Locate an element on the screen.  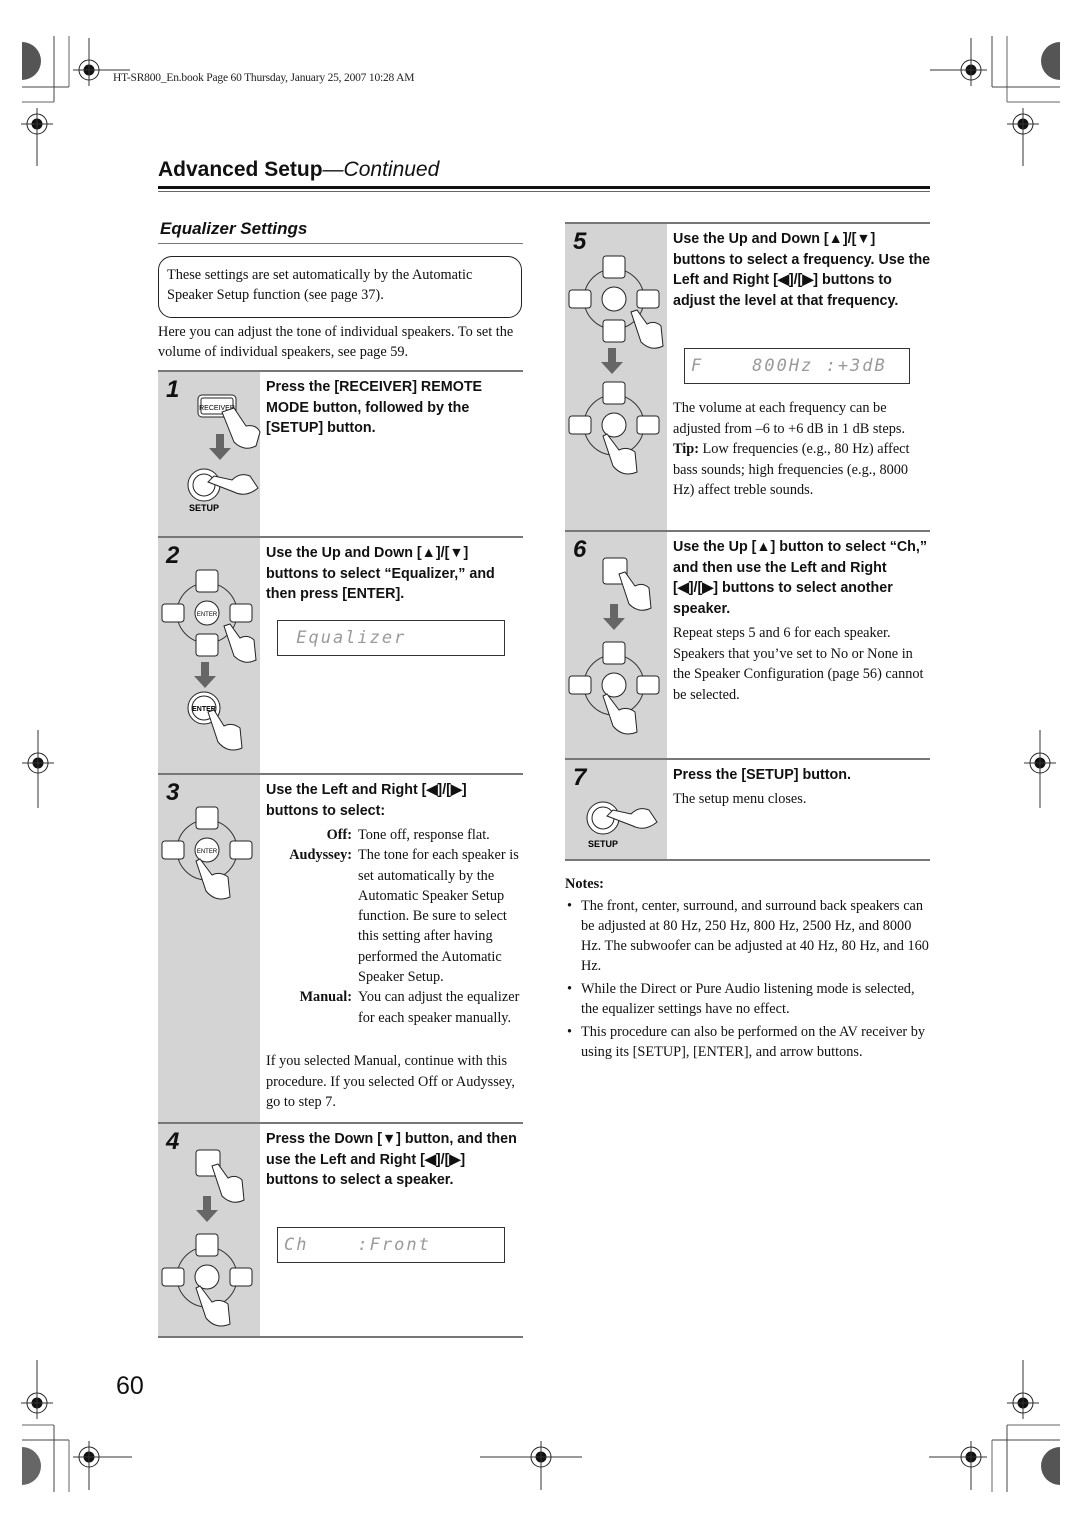
step-body: The setup menu closes. is located at coordinates (740, 799).